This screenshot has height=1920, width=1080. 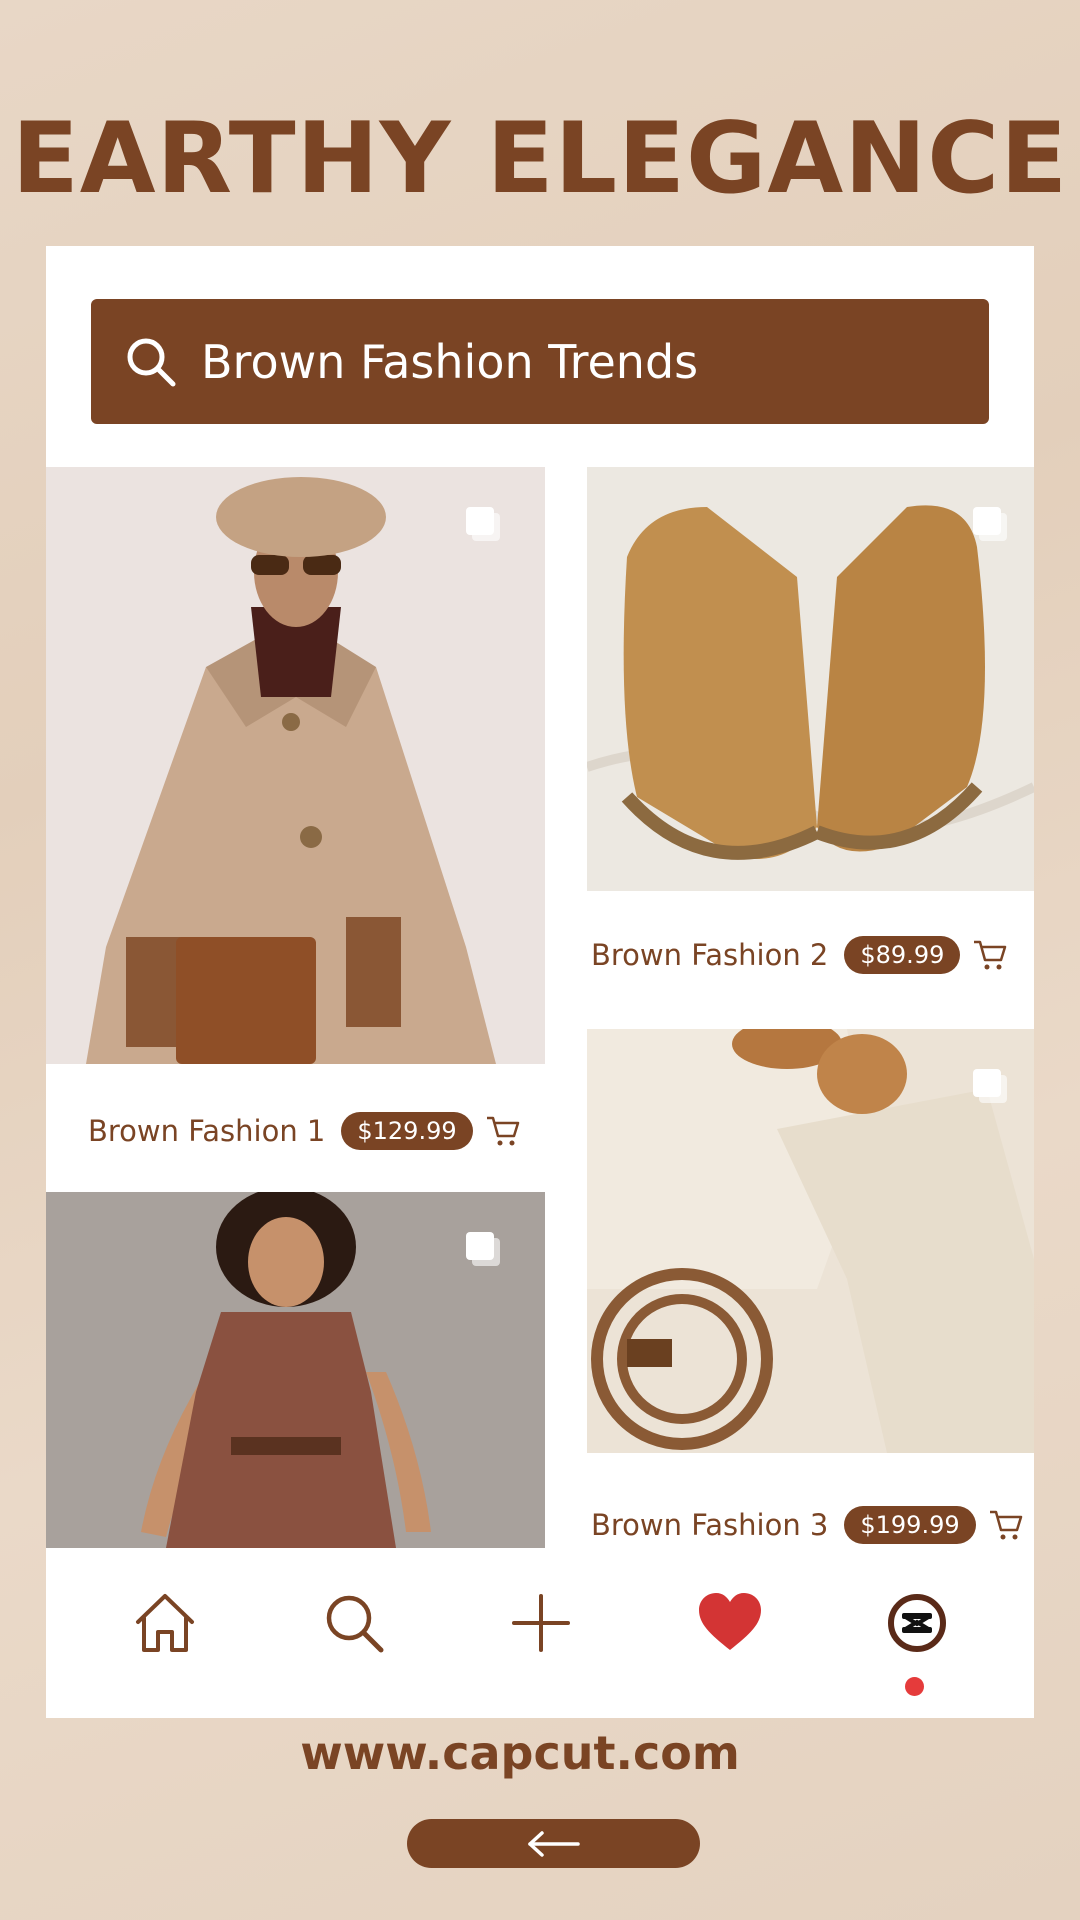 I want to click on product-caption-3: Brown Fashion 3 $199.99, so click(x=807, y=1525).